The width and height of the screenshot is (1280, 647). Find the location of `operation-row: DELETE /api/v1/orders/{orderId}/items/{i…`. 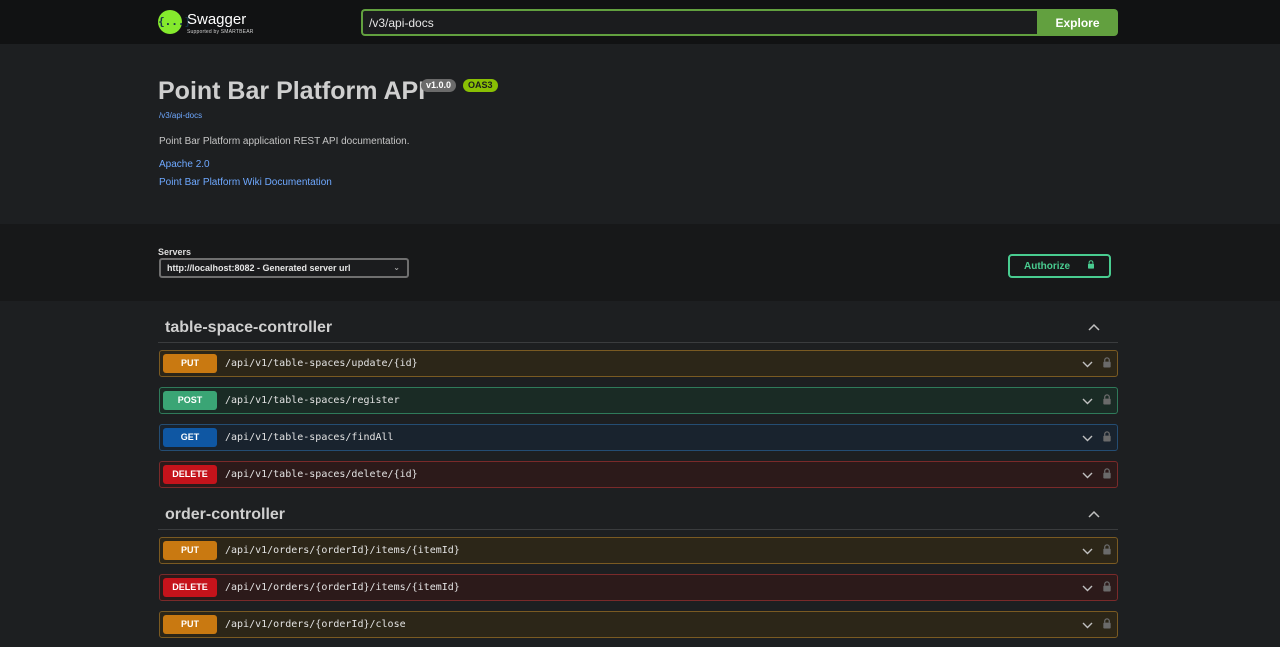

operation-row: DELETE /api/v1/orders/{orderId}/items/{i… is located at coordinates (638, 587).